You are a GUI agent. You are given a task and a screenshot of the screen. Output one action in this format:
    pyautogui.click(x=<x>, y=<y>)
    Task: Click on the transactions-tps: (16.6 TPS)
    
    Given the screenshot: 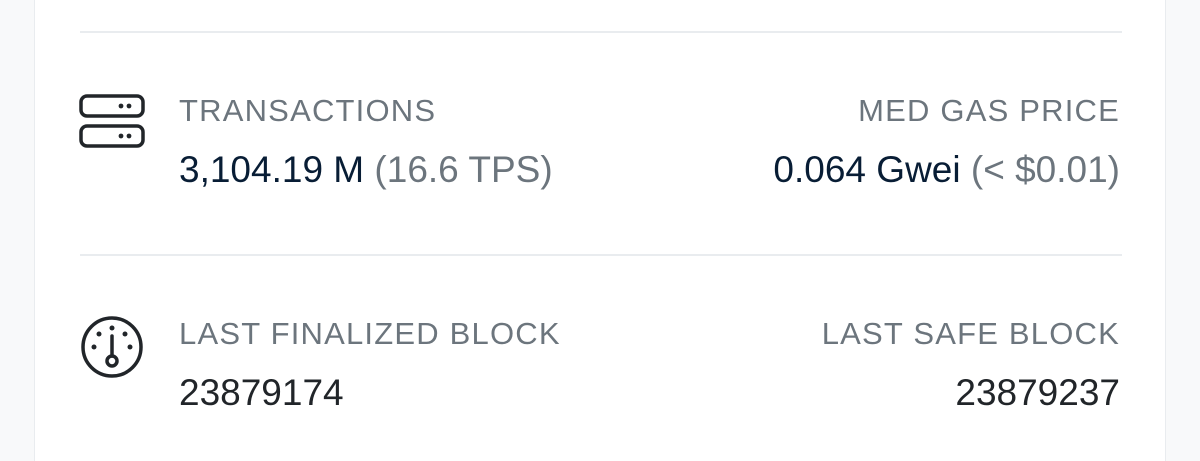 What is the action you would take?
    pyautogui.click(x=463, y=169)
    